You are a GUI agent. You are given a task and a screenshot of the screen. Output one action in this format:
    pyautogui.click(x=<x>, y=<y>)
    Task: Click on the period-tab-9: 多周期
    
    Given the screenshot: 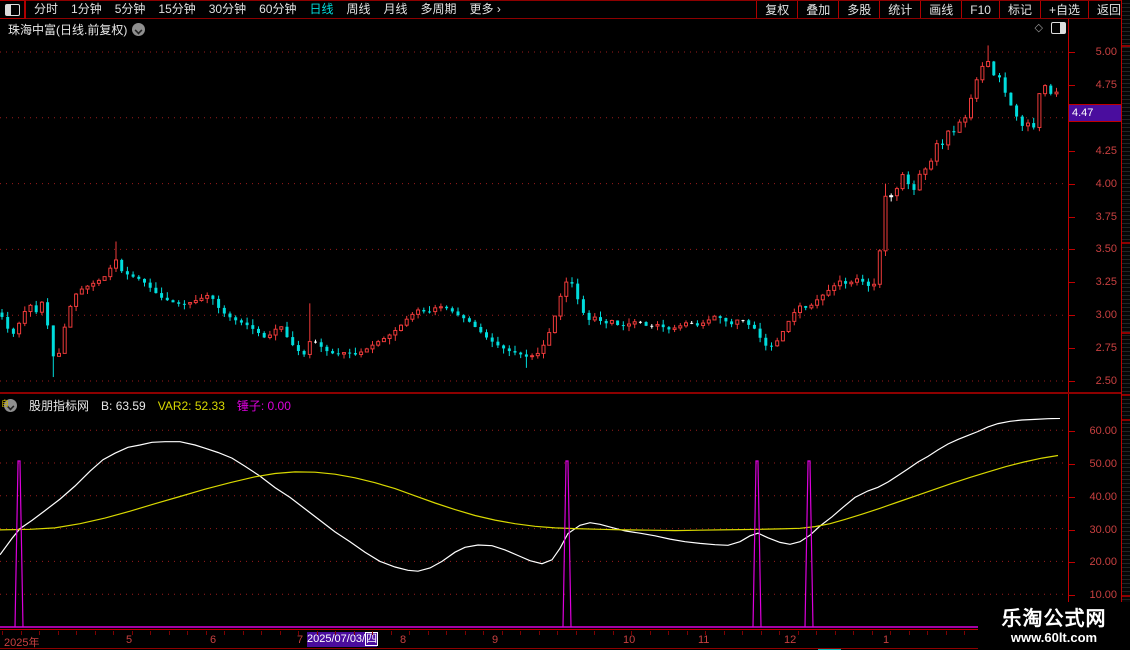 What is the action you would take?
    pyautogui.click(x=439, y=9)
    